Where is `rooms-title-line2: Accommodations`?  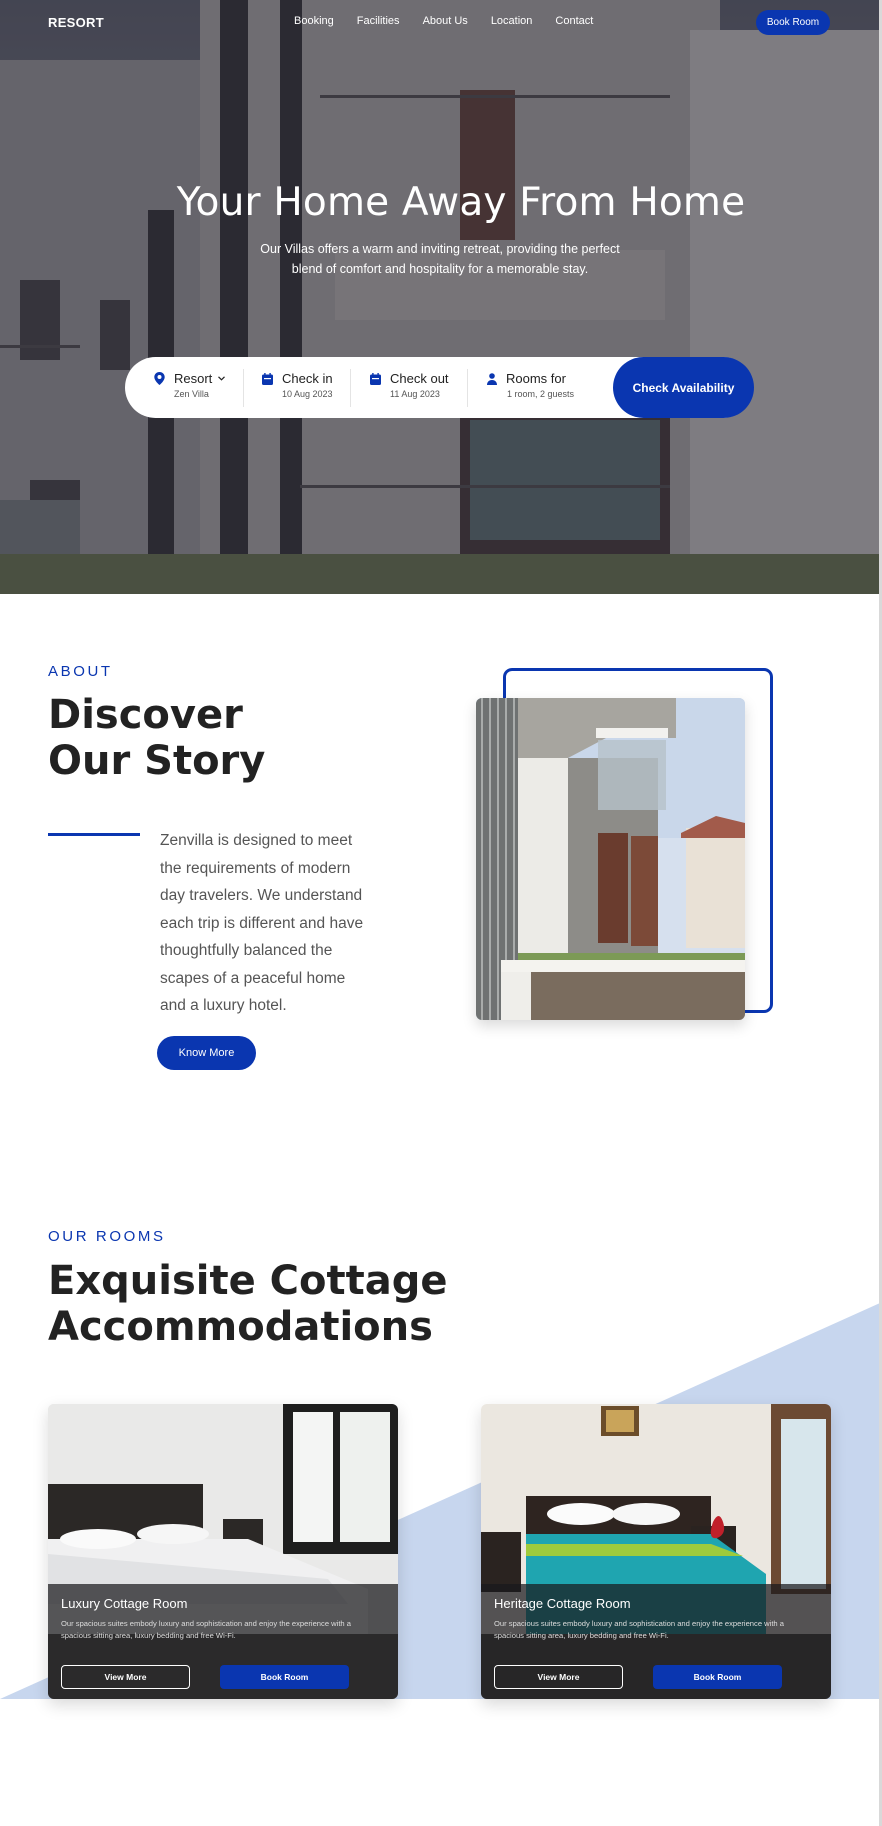 rooms-title-line2: Accommodations is located at coordinates (240, 1327).